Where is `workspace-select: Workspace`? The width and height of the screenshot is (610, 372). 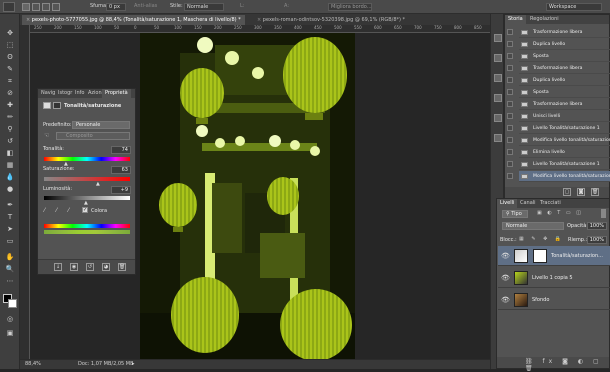
workspace-select: Workspace is located at coordinates (574, 7).